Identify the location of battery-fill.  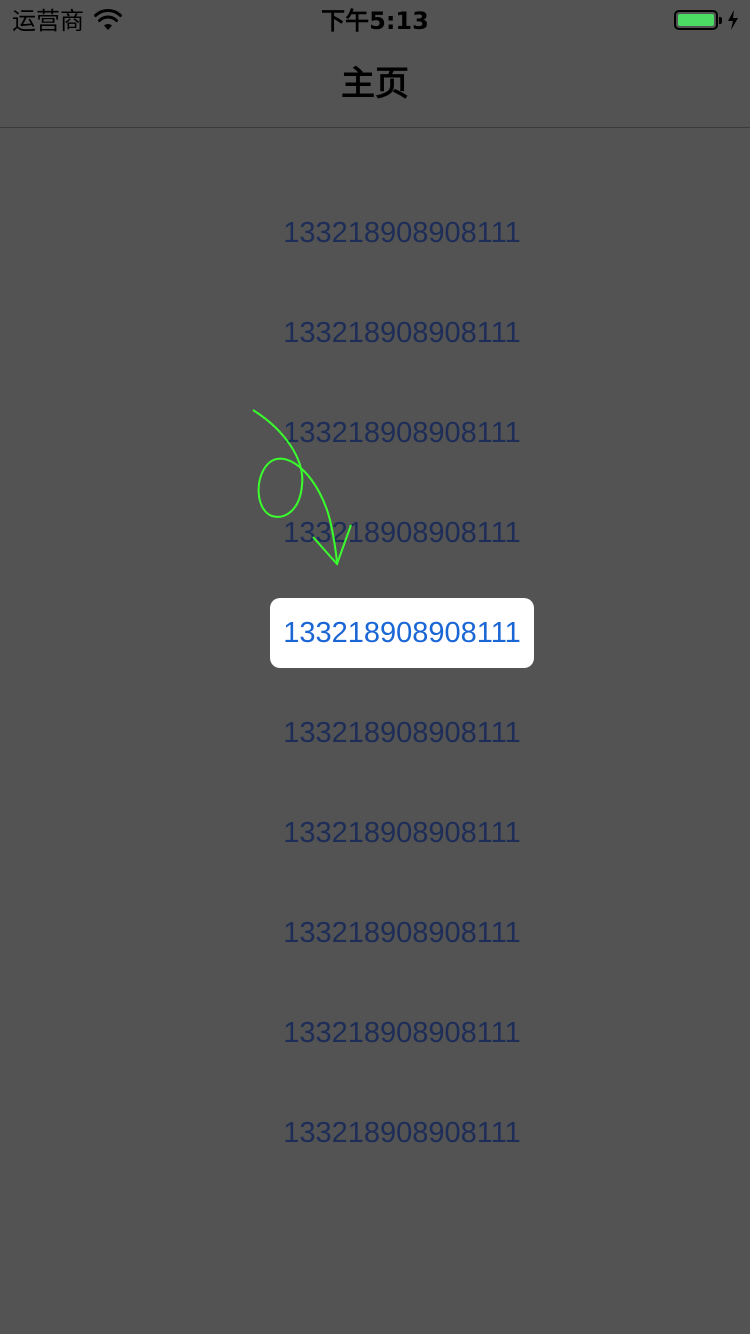
(696, 20).